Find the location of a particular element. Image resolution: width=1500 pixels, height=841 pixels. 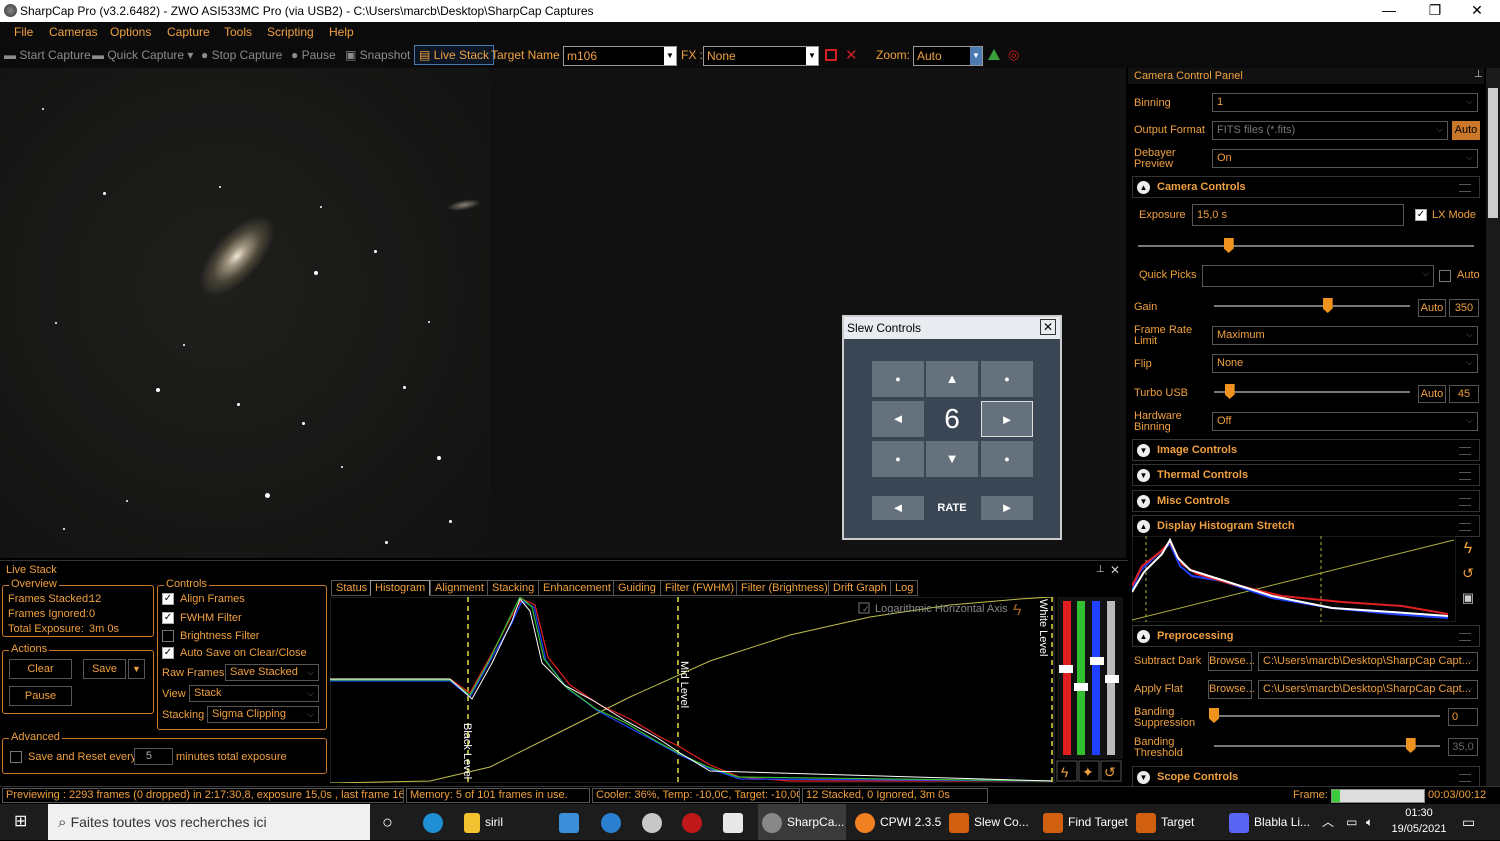

gain-slider-thumb is located at coordinates (1327, 305).